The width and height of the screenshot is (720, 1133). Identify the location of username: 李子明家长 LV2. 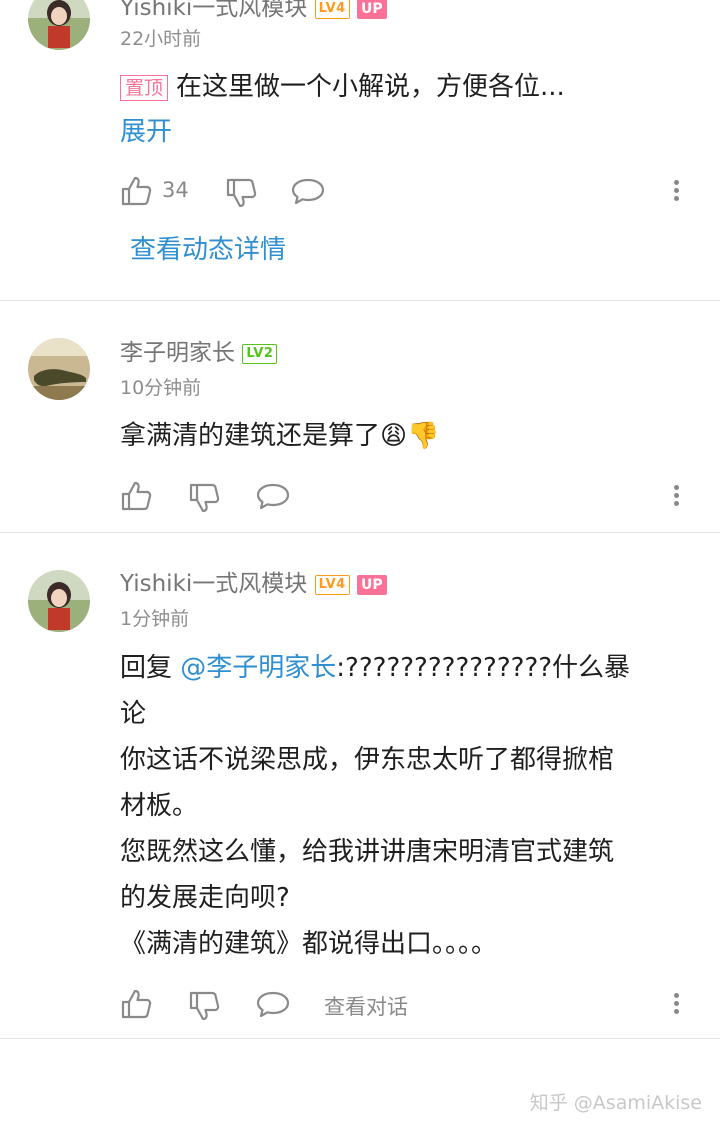
(199, 350).